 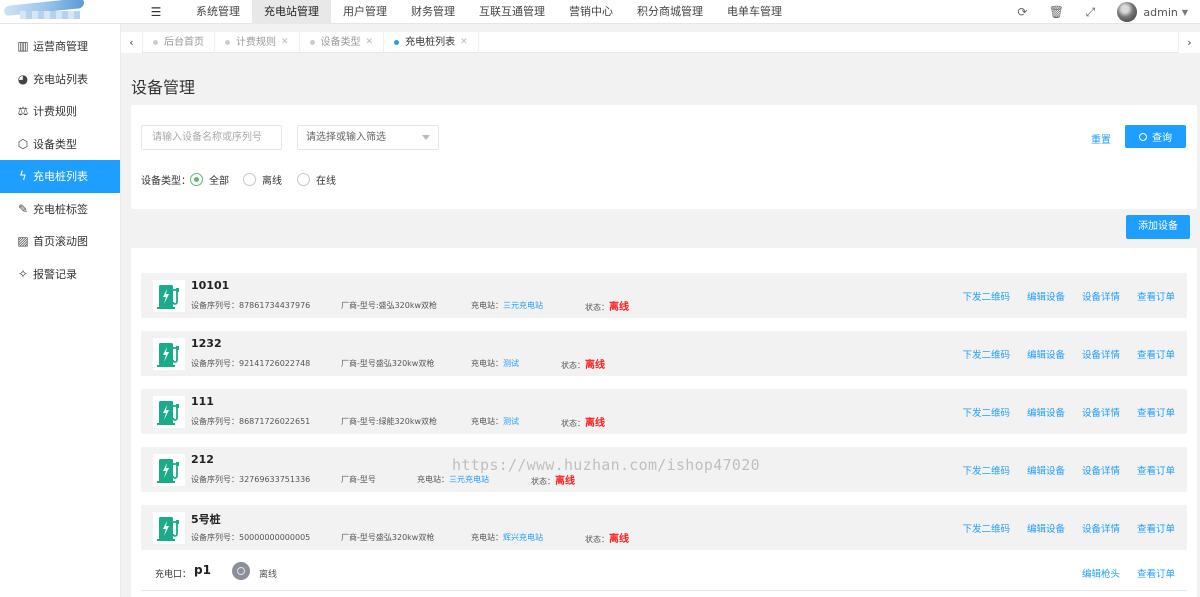 I want to click on station-select: 请选择或输入筛选, so click(x=368, y=137).